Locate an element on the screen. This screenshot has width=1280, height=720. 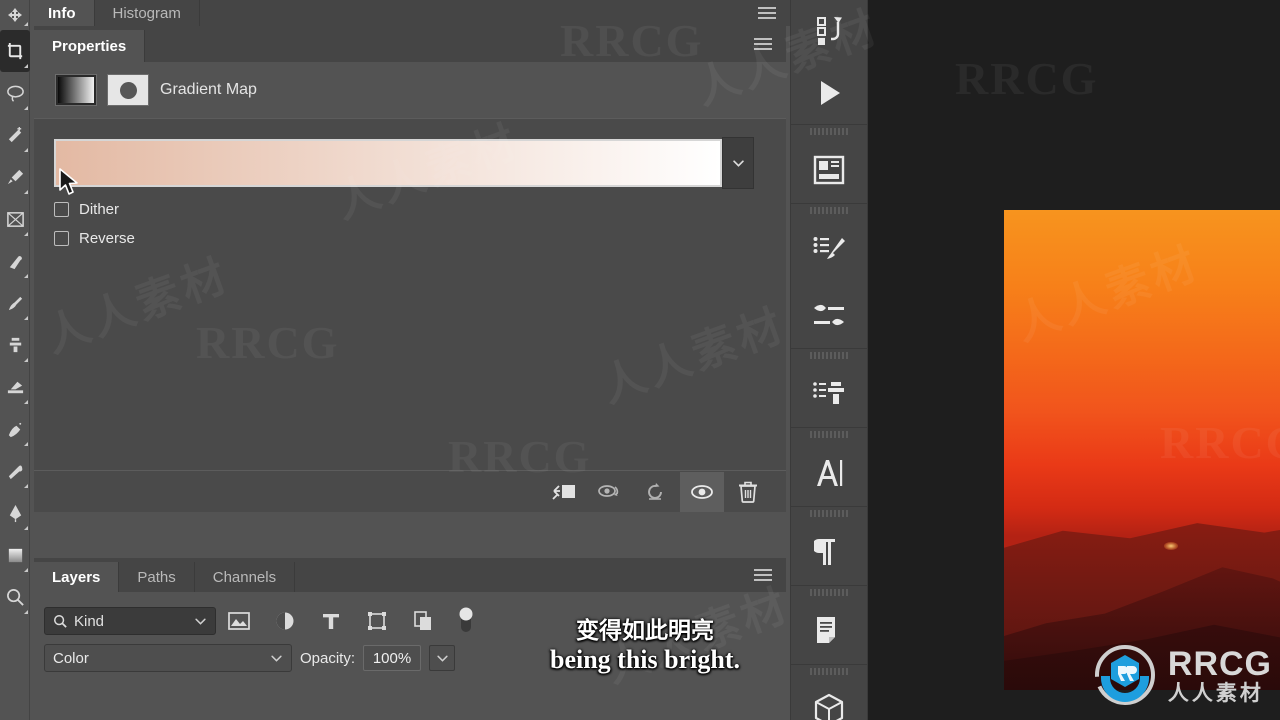
blend-mode-select: Color is located at coordinates (168, 658).